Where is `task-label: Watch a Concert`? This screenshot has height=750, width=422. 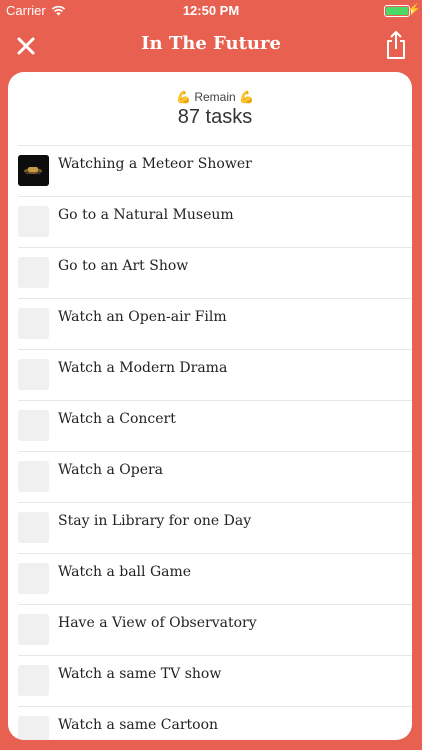
task-label: Watch a Concert is located at coordinates (117, 419).